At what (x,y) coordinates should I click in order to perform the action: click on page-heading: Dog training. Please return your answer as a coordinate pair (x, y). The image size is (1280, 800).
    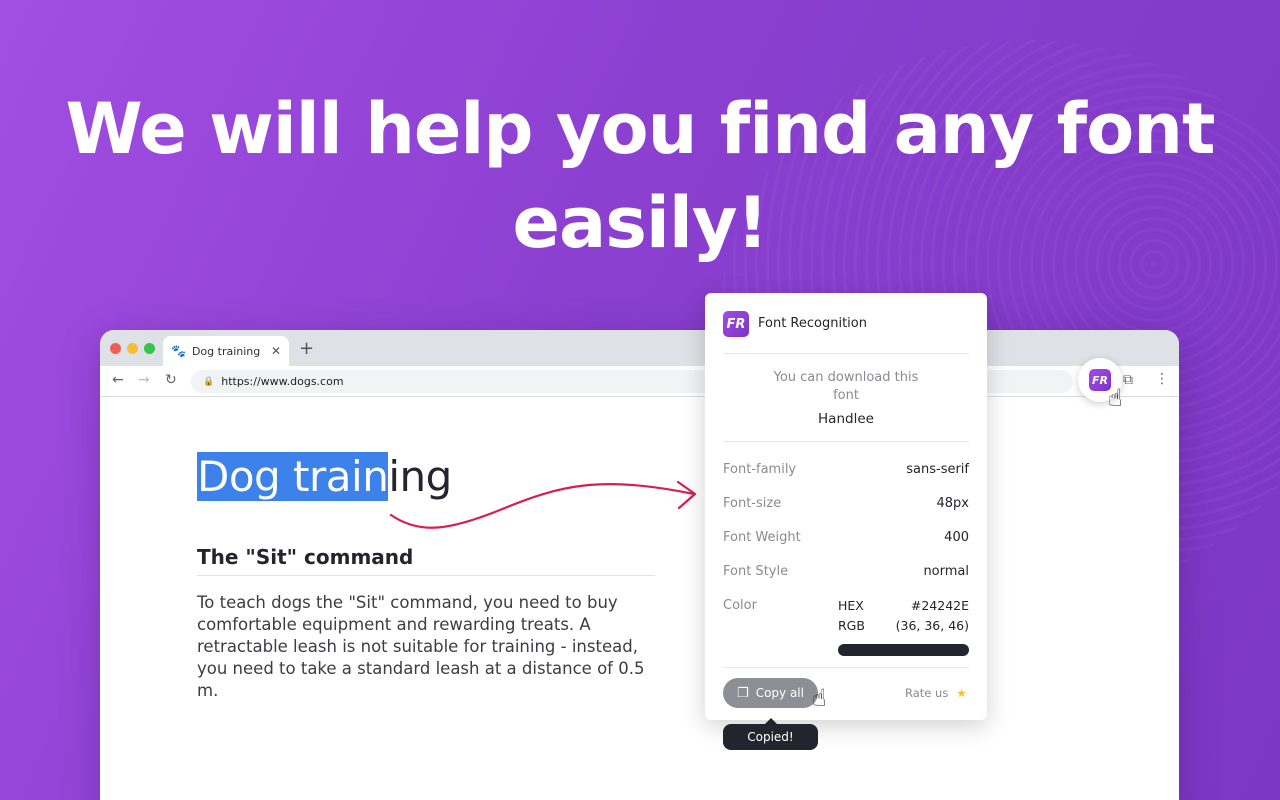
    Looking at the image, I should click on (324, 477).